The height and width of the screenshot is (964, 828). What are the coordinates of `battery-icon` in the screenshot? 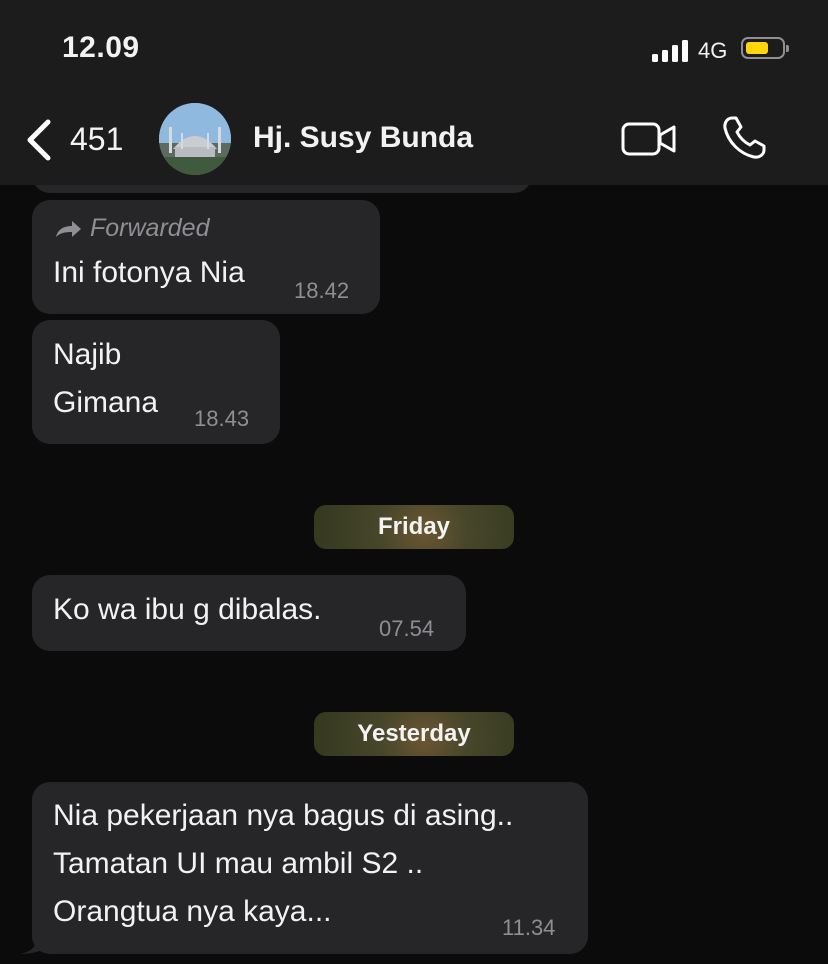 It's located at (765, 48).